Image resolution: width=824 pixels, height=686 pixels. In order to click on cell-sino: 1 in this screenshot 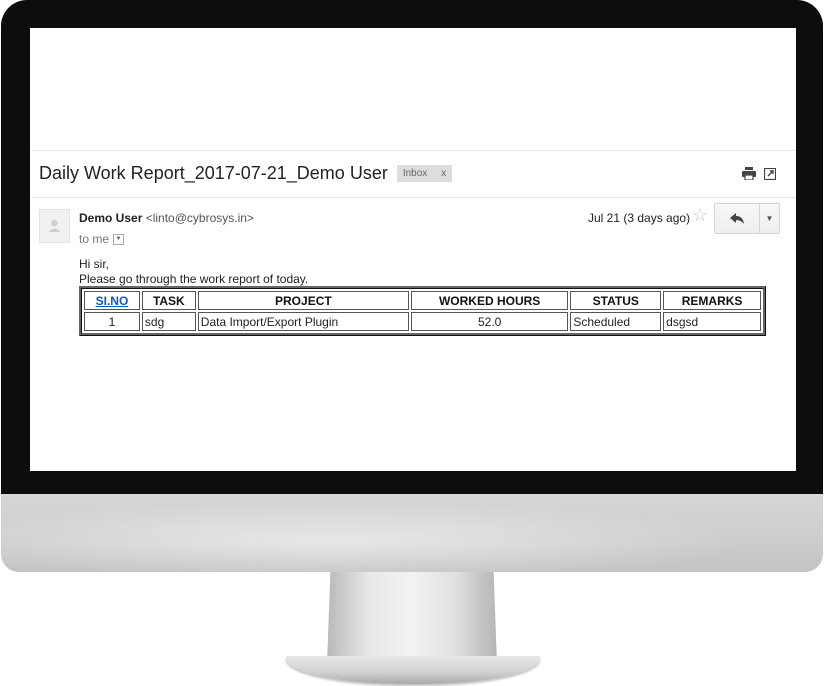, I will do `click(112, 321)`.